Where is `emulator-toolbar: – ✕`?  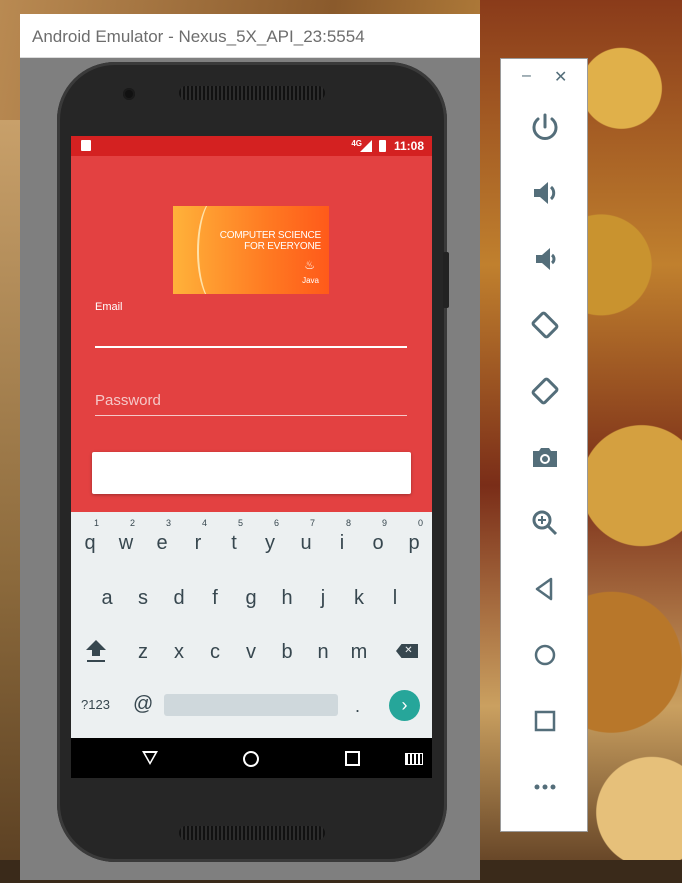
emulator-toolbar: – ✕ is located at coordinates (544, 445).